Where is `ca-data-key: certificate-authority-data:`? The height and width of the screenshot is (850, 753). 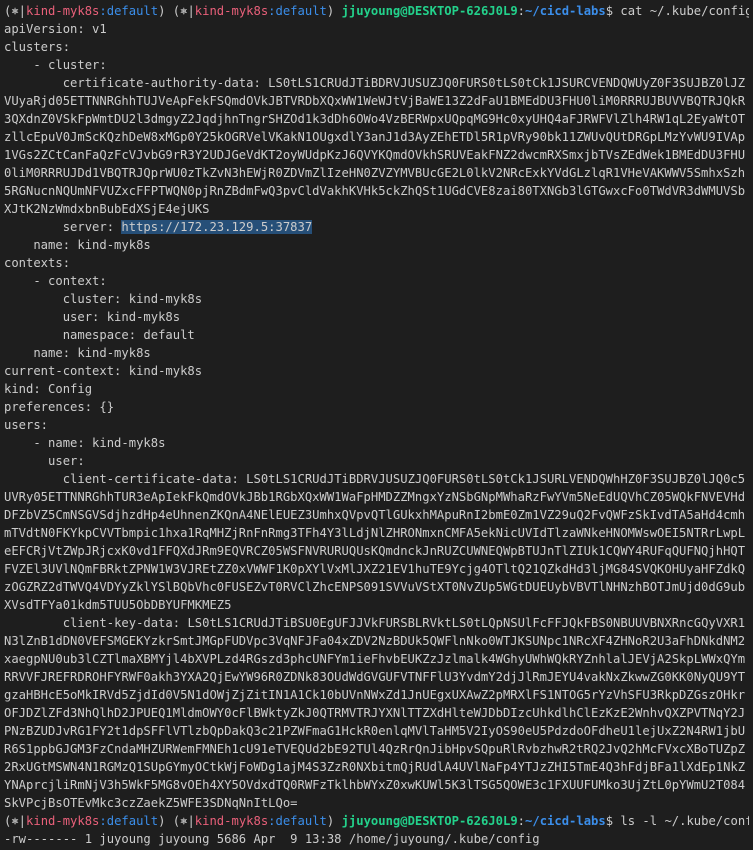 ca-data-key: certificate-authority-data: is located at coordinates (136, 83).